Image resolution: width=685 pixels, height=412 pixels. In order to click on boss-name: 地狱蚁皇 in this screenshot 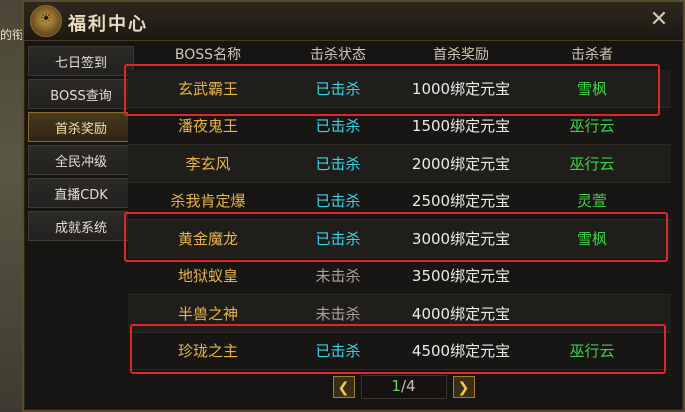, I will do `click(207, 276)`.